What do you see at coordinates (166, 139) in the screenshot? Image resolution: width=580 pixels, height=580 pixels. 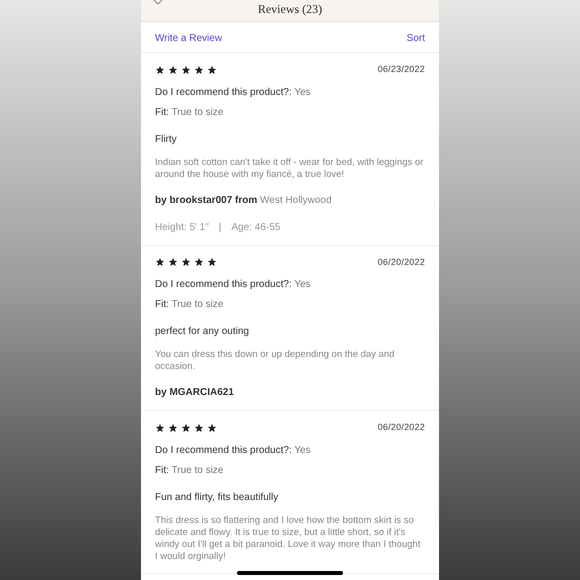 I see `review-title: Flirty` at bounding box center [166, 139].